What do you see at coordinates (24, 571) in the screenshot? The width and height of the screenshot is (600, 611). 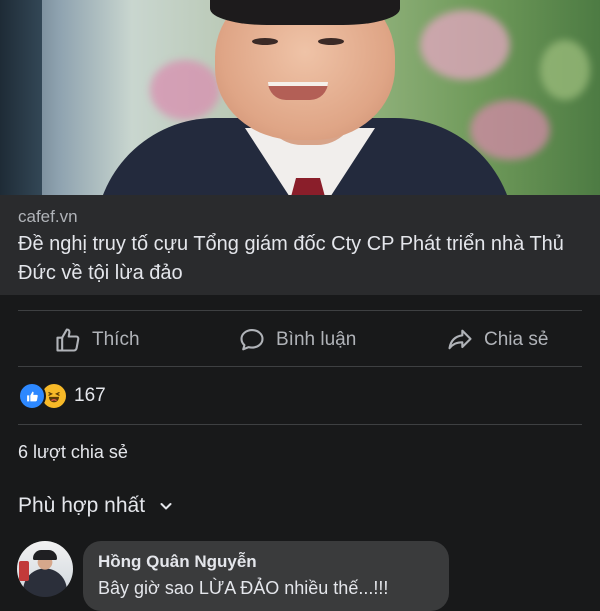 I see `avatar-detail` at bounding box center [24, 571].